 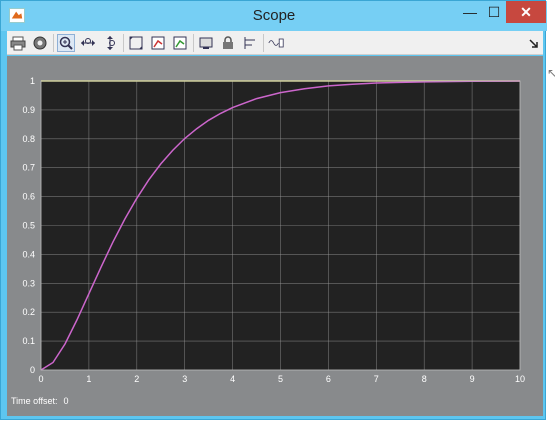 I want to click on x-tick-label: 7, so click(x=376, y=379).